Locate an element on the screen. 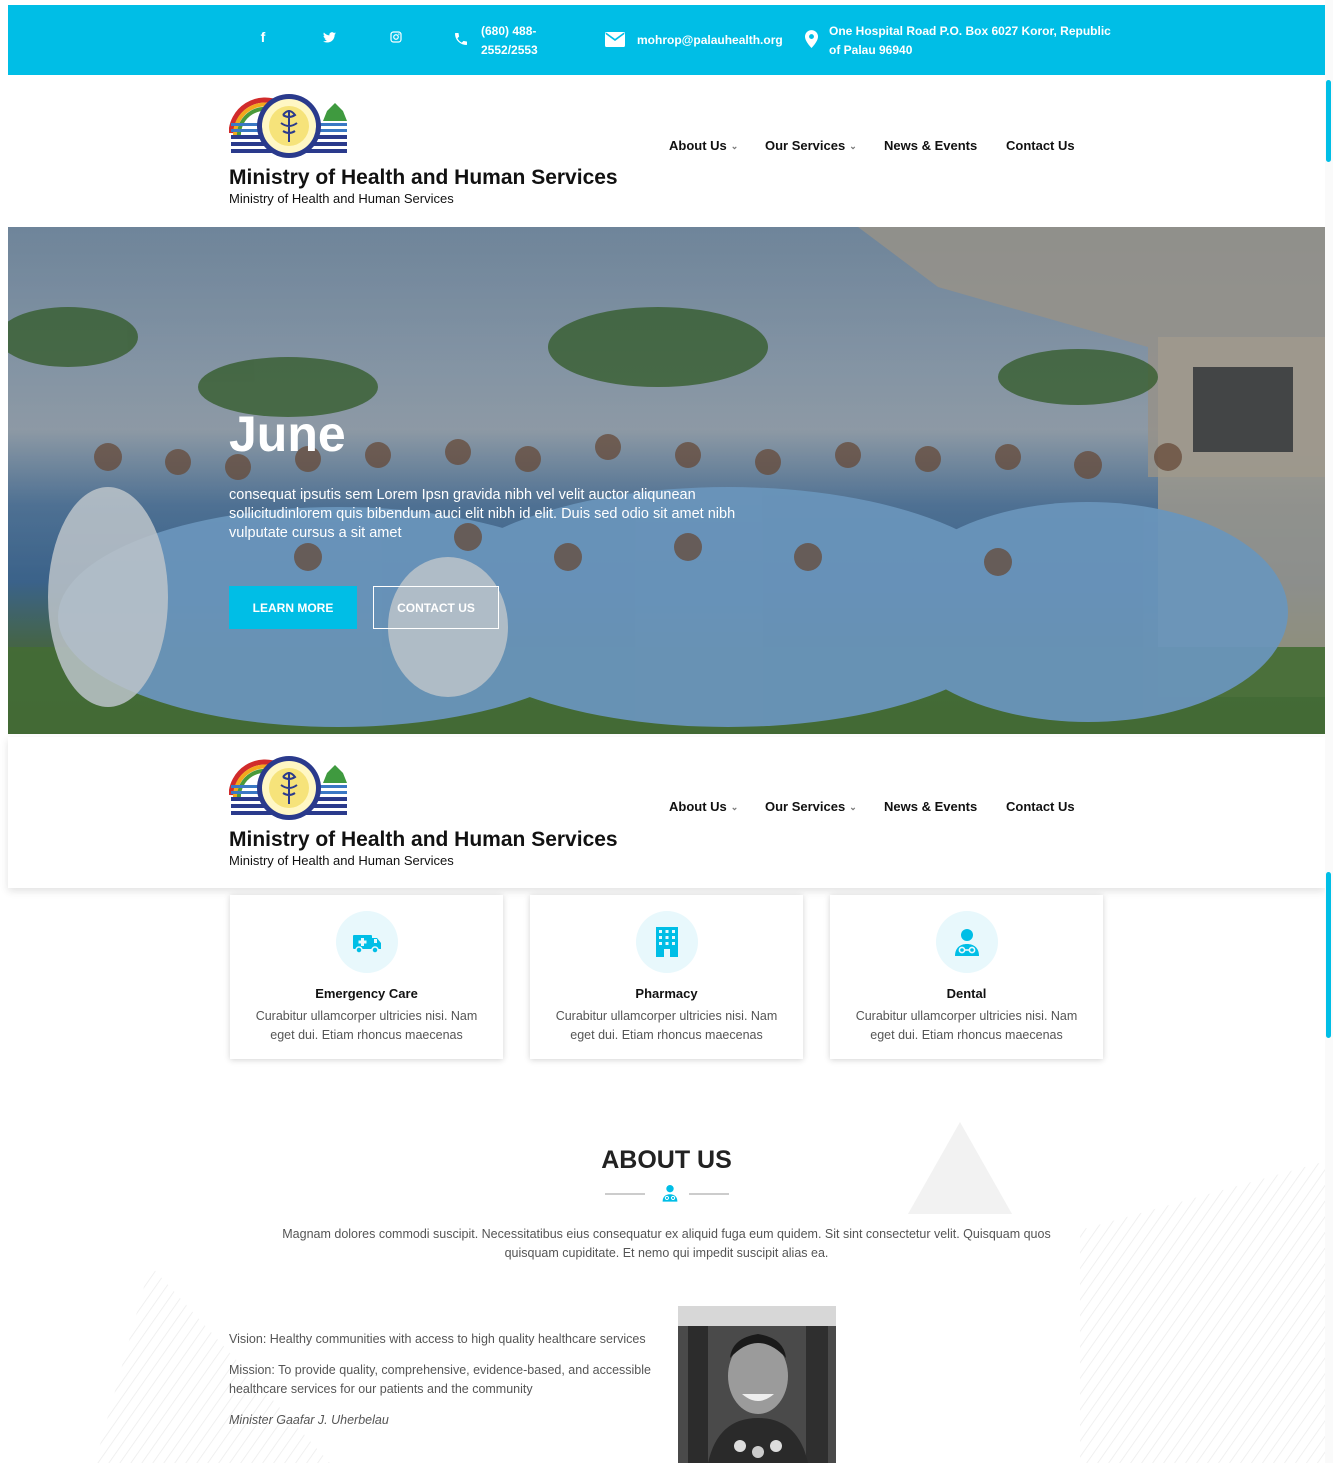 This screenshot has width=1333, height=1463. page-scrollbar is located at coordinates (1329, 731).